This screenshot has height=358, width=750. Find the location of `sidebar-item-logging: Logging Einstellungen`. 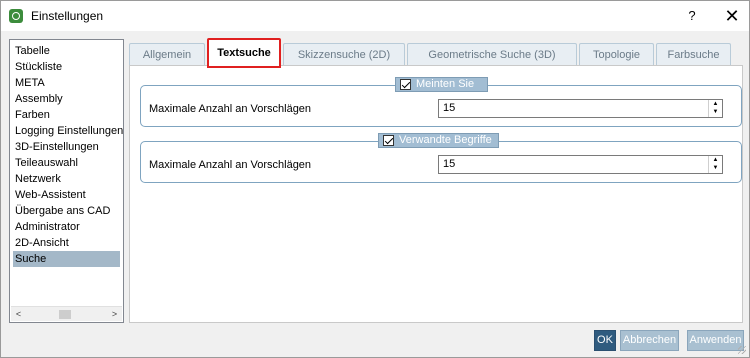

sidebar-item-logging: Logging Einstellungen is located at coordinates (68, 131).